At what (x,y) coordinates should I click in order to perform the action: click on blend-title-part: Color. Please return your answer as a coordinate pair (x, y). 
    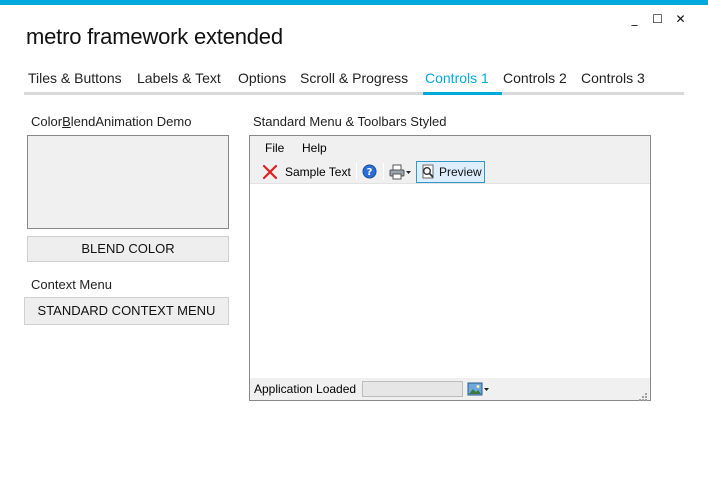
    Looking at the image, I should click on (47, 121).